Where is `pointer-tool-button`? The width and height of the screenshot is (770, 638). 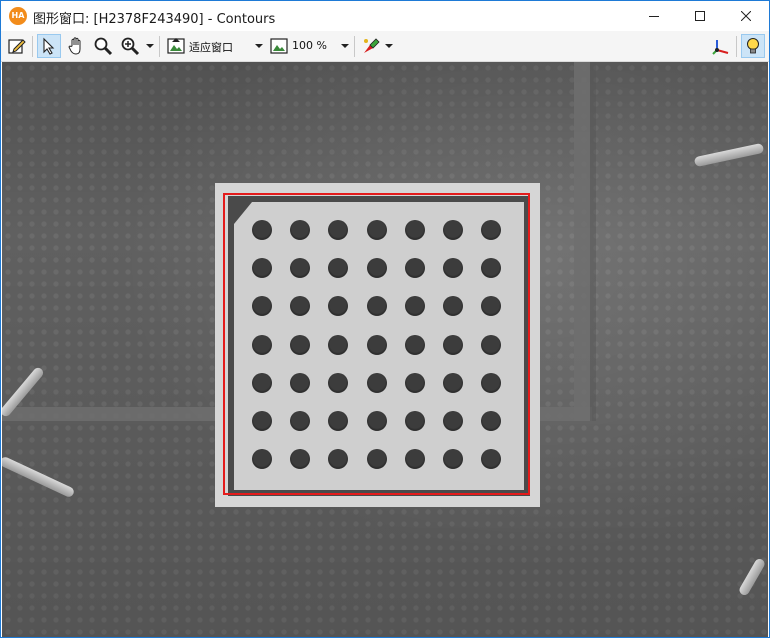 pointer-tool-button is located at coordinates (49, 46).